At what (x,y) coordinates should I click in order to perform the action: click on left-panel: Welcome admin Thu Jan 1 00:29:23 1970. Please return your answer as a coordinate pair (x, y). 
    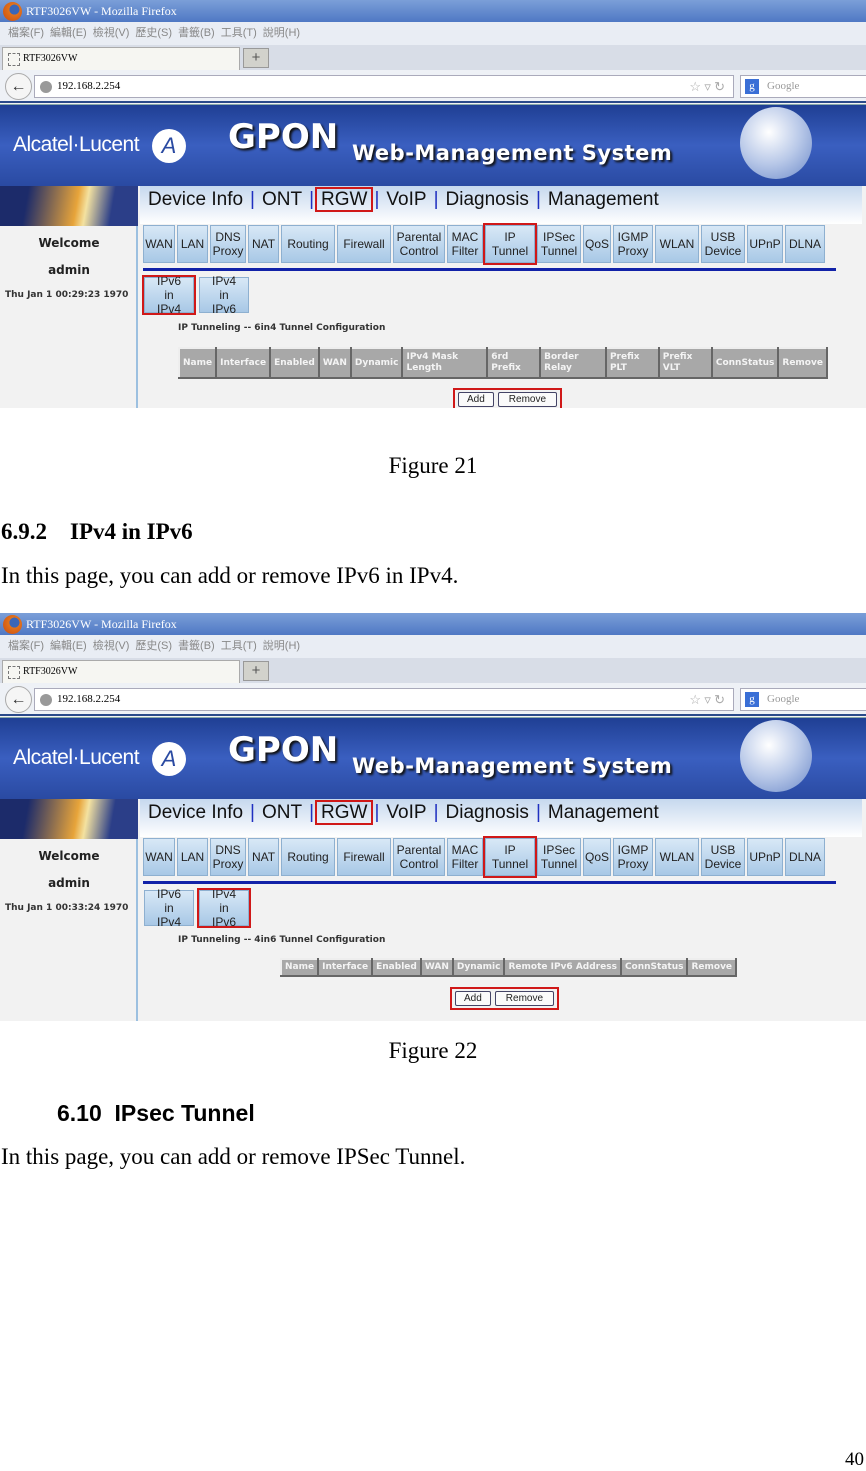
    Looking at the image, I should click on (69, 297).